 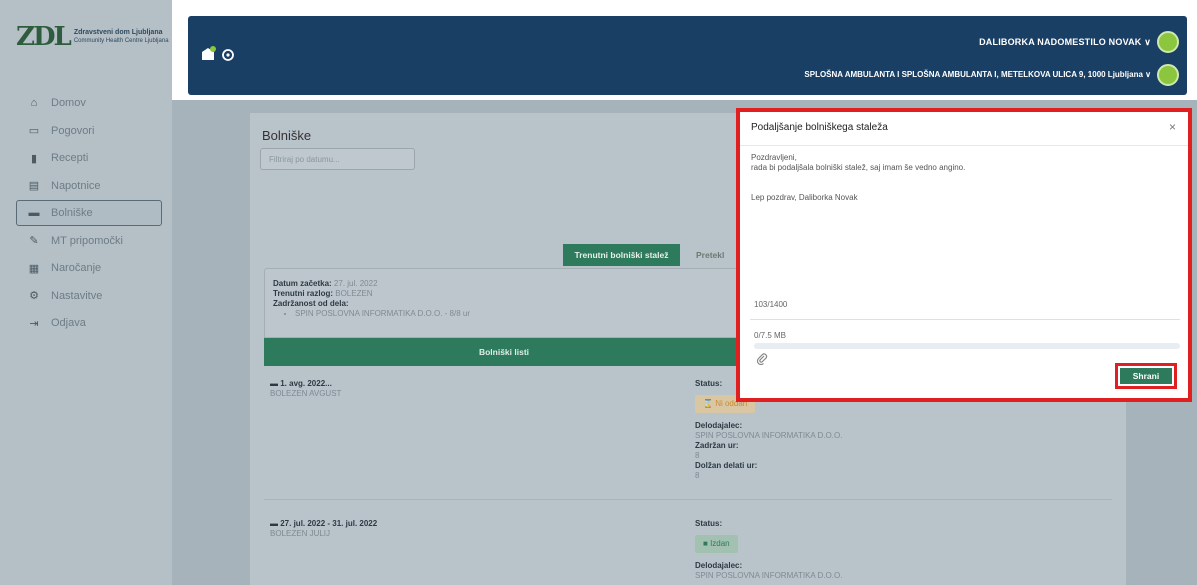 I want to click on sidebar-item-napotnice: ▤ Napotnice, so click(x=89, y=186).